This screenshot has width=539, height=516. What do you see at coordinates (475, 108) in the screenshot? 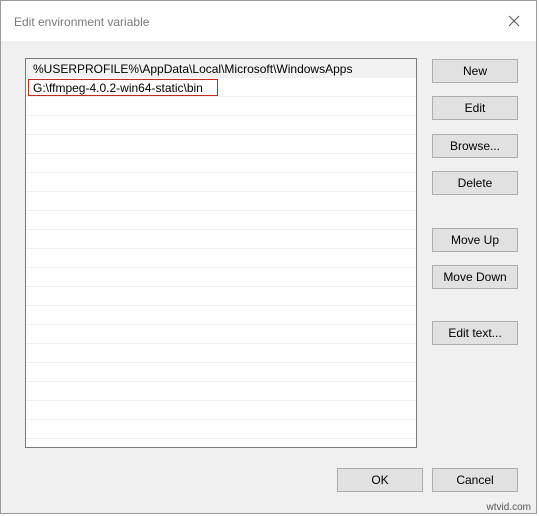
I see `edit-button: Edit` at bounding box center [475, 108].